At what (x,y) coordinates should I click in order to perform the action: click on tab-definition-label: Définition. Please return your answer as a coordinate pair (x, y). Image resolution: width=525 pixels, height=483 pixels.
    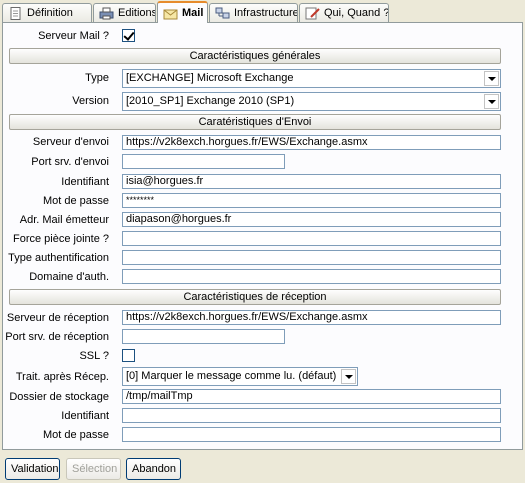
    Looking at the image, I should click on (50, 13).